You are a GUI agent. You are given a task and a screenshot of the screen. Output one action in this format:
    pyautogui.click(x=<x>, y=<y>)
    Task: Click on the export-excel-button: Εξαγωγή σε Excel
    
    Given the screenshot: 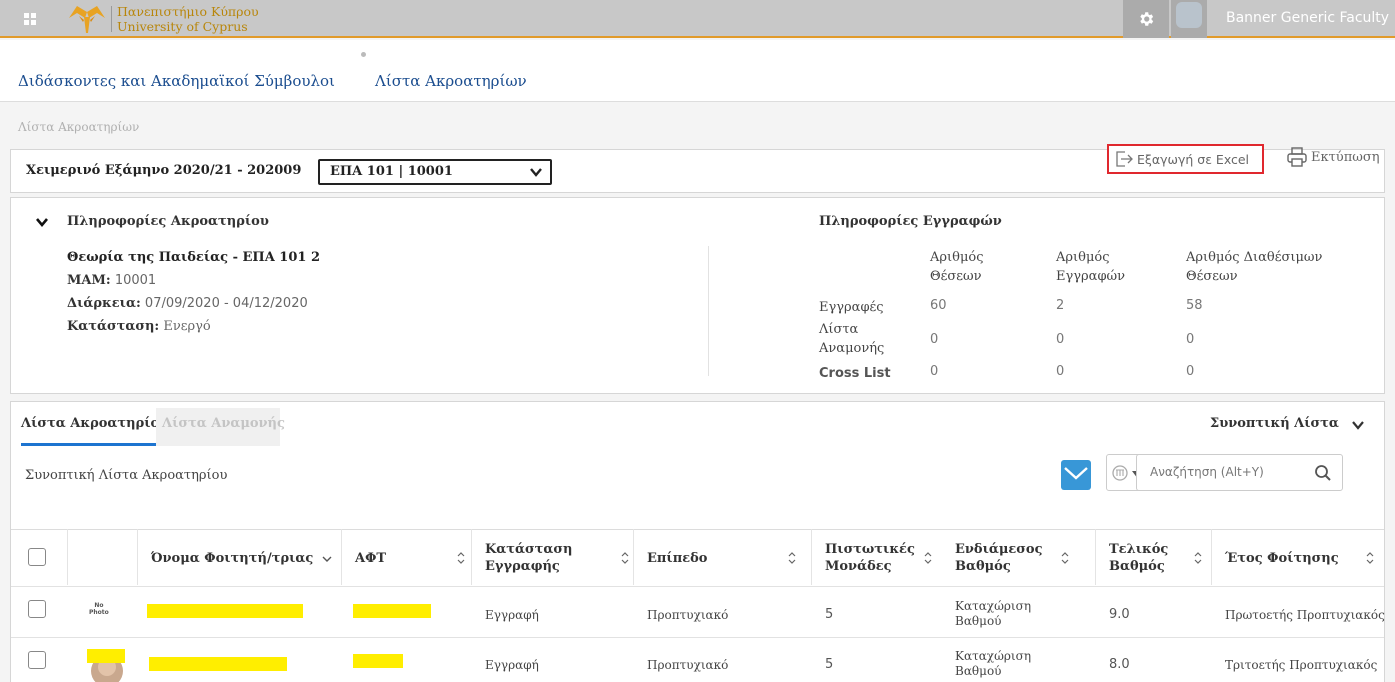 What is the action you would take?
    pyautogui.click(x=1185, y=159)
    